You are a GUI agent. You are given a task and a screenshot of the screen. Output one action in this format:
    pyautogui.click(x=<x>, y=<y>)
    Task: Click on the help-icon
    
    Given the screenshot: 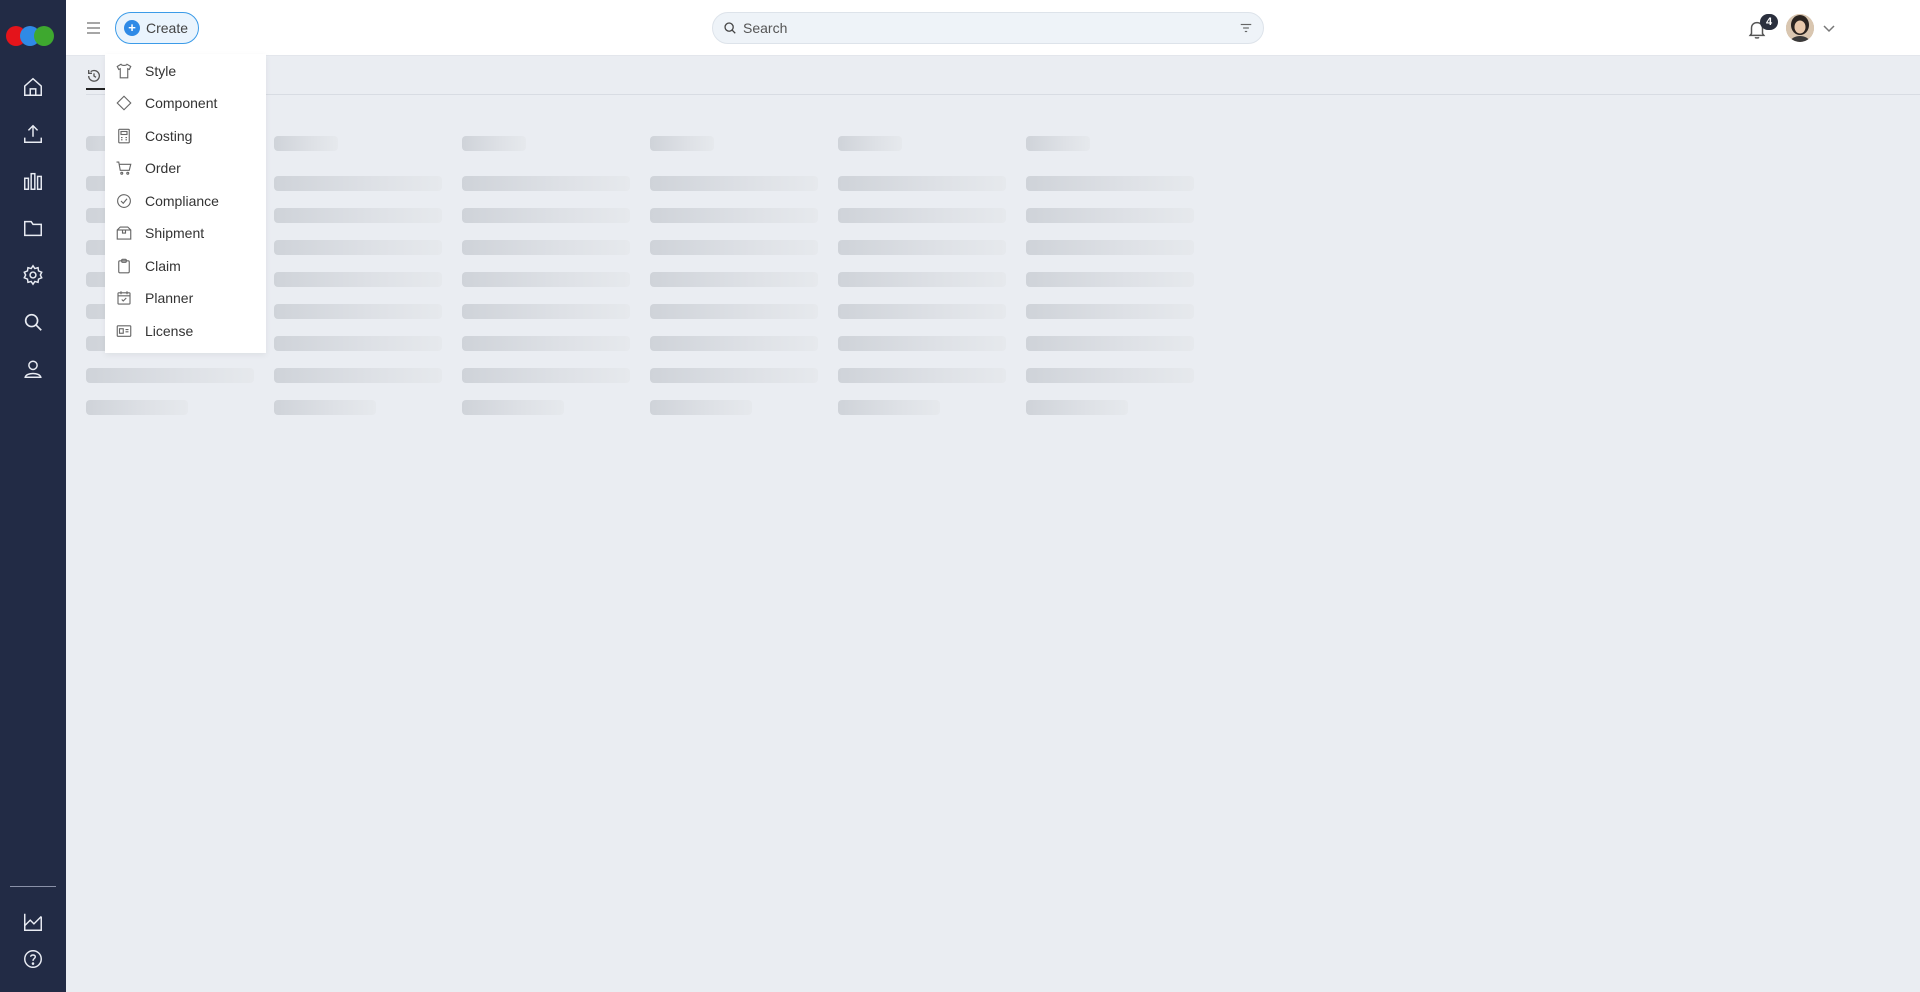 What is the action you would take?
    pyautogui.click(x=33, y=959)
    